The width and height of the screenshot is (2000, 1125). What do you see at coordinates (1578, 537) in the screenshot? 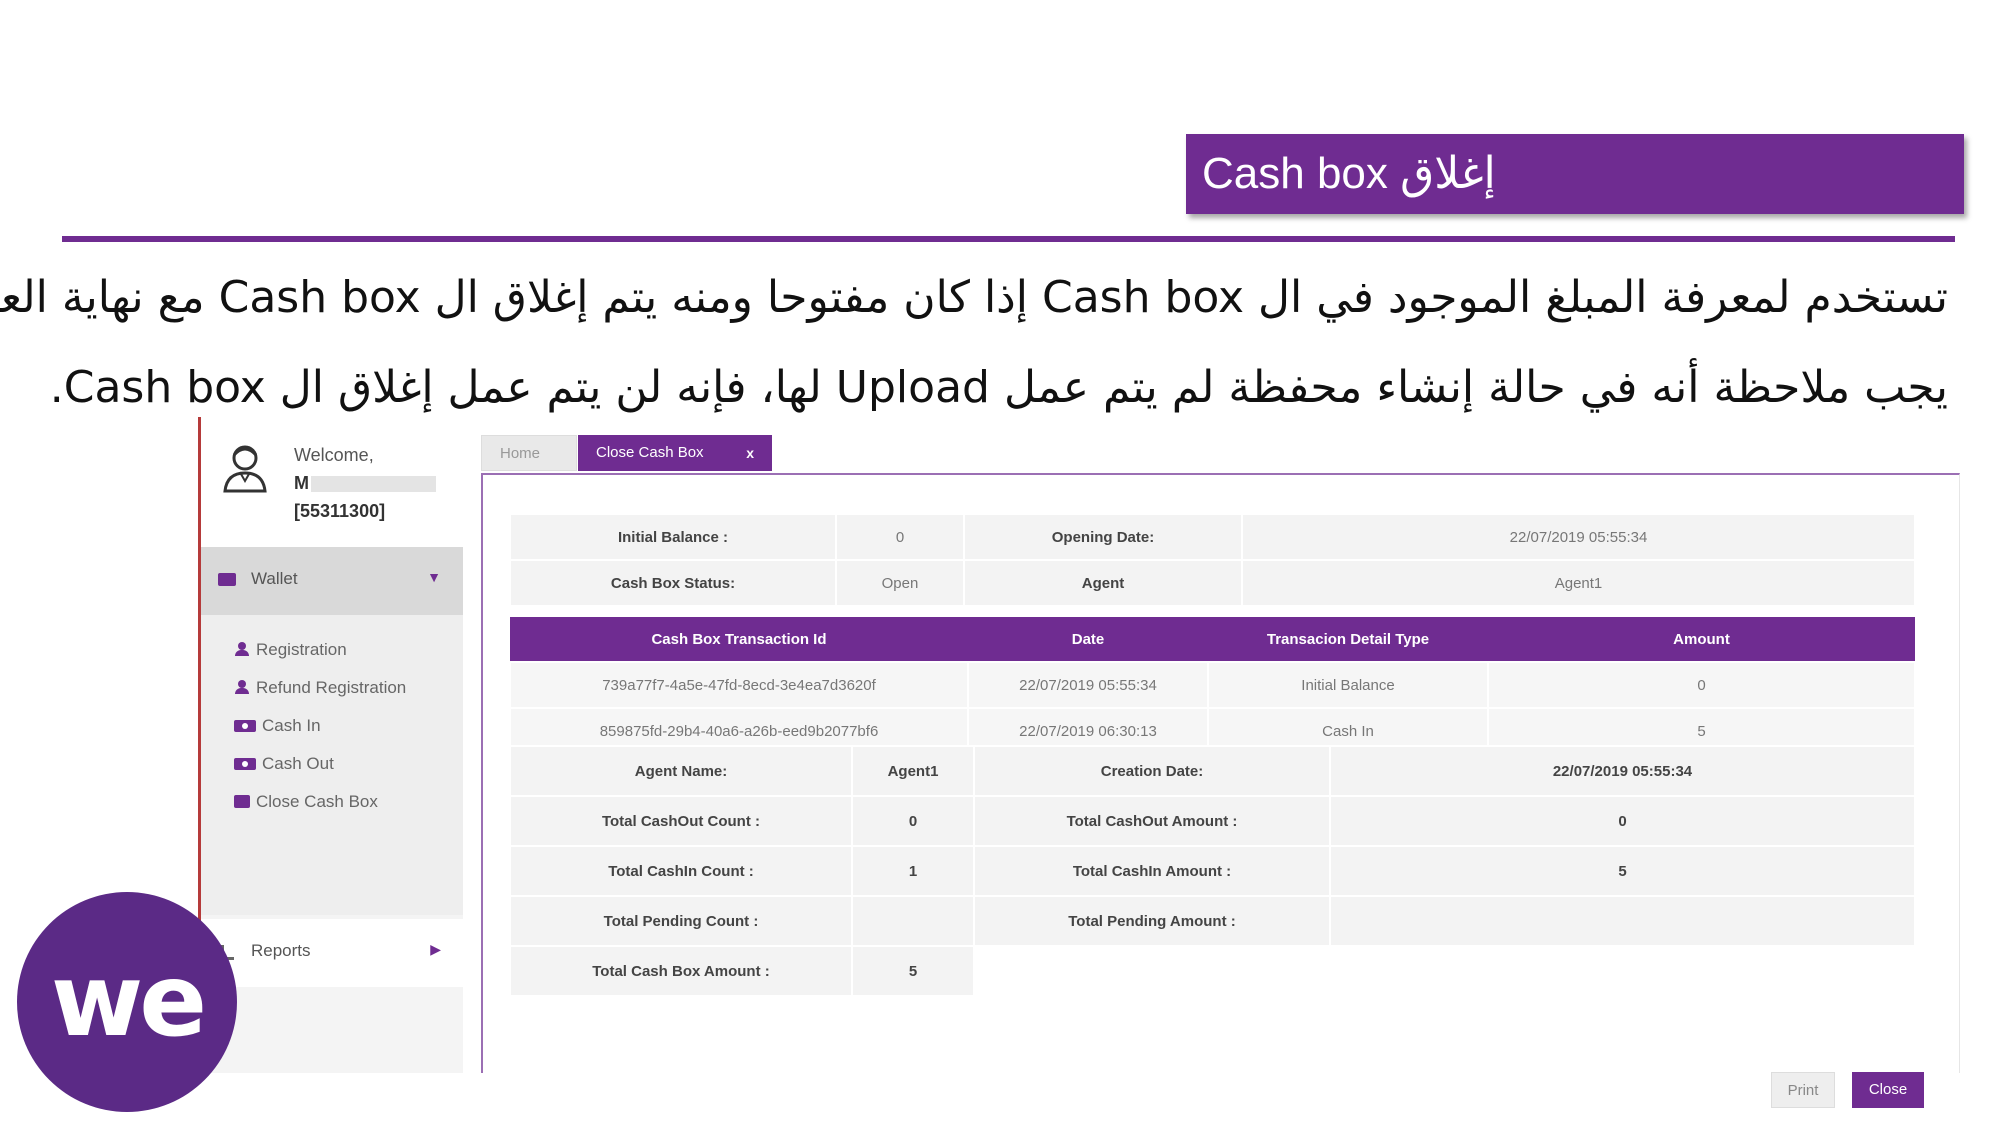
I see `opening-date-value: 22/07/2019 05:55:34` at bounding box center [1578, 537].